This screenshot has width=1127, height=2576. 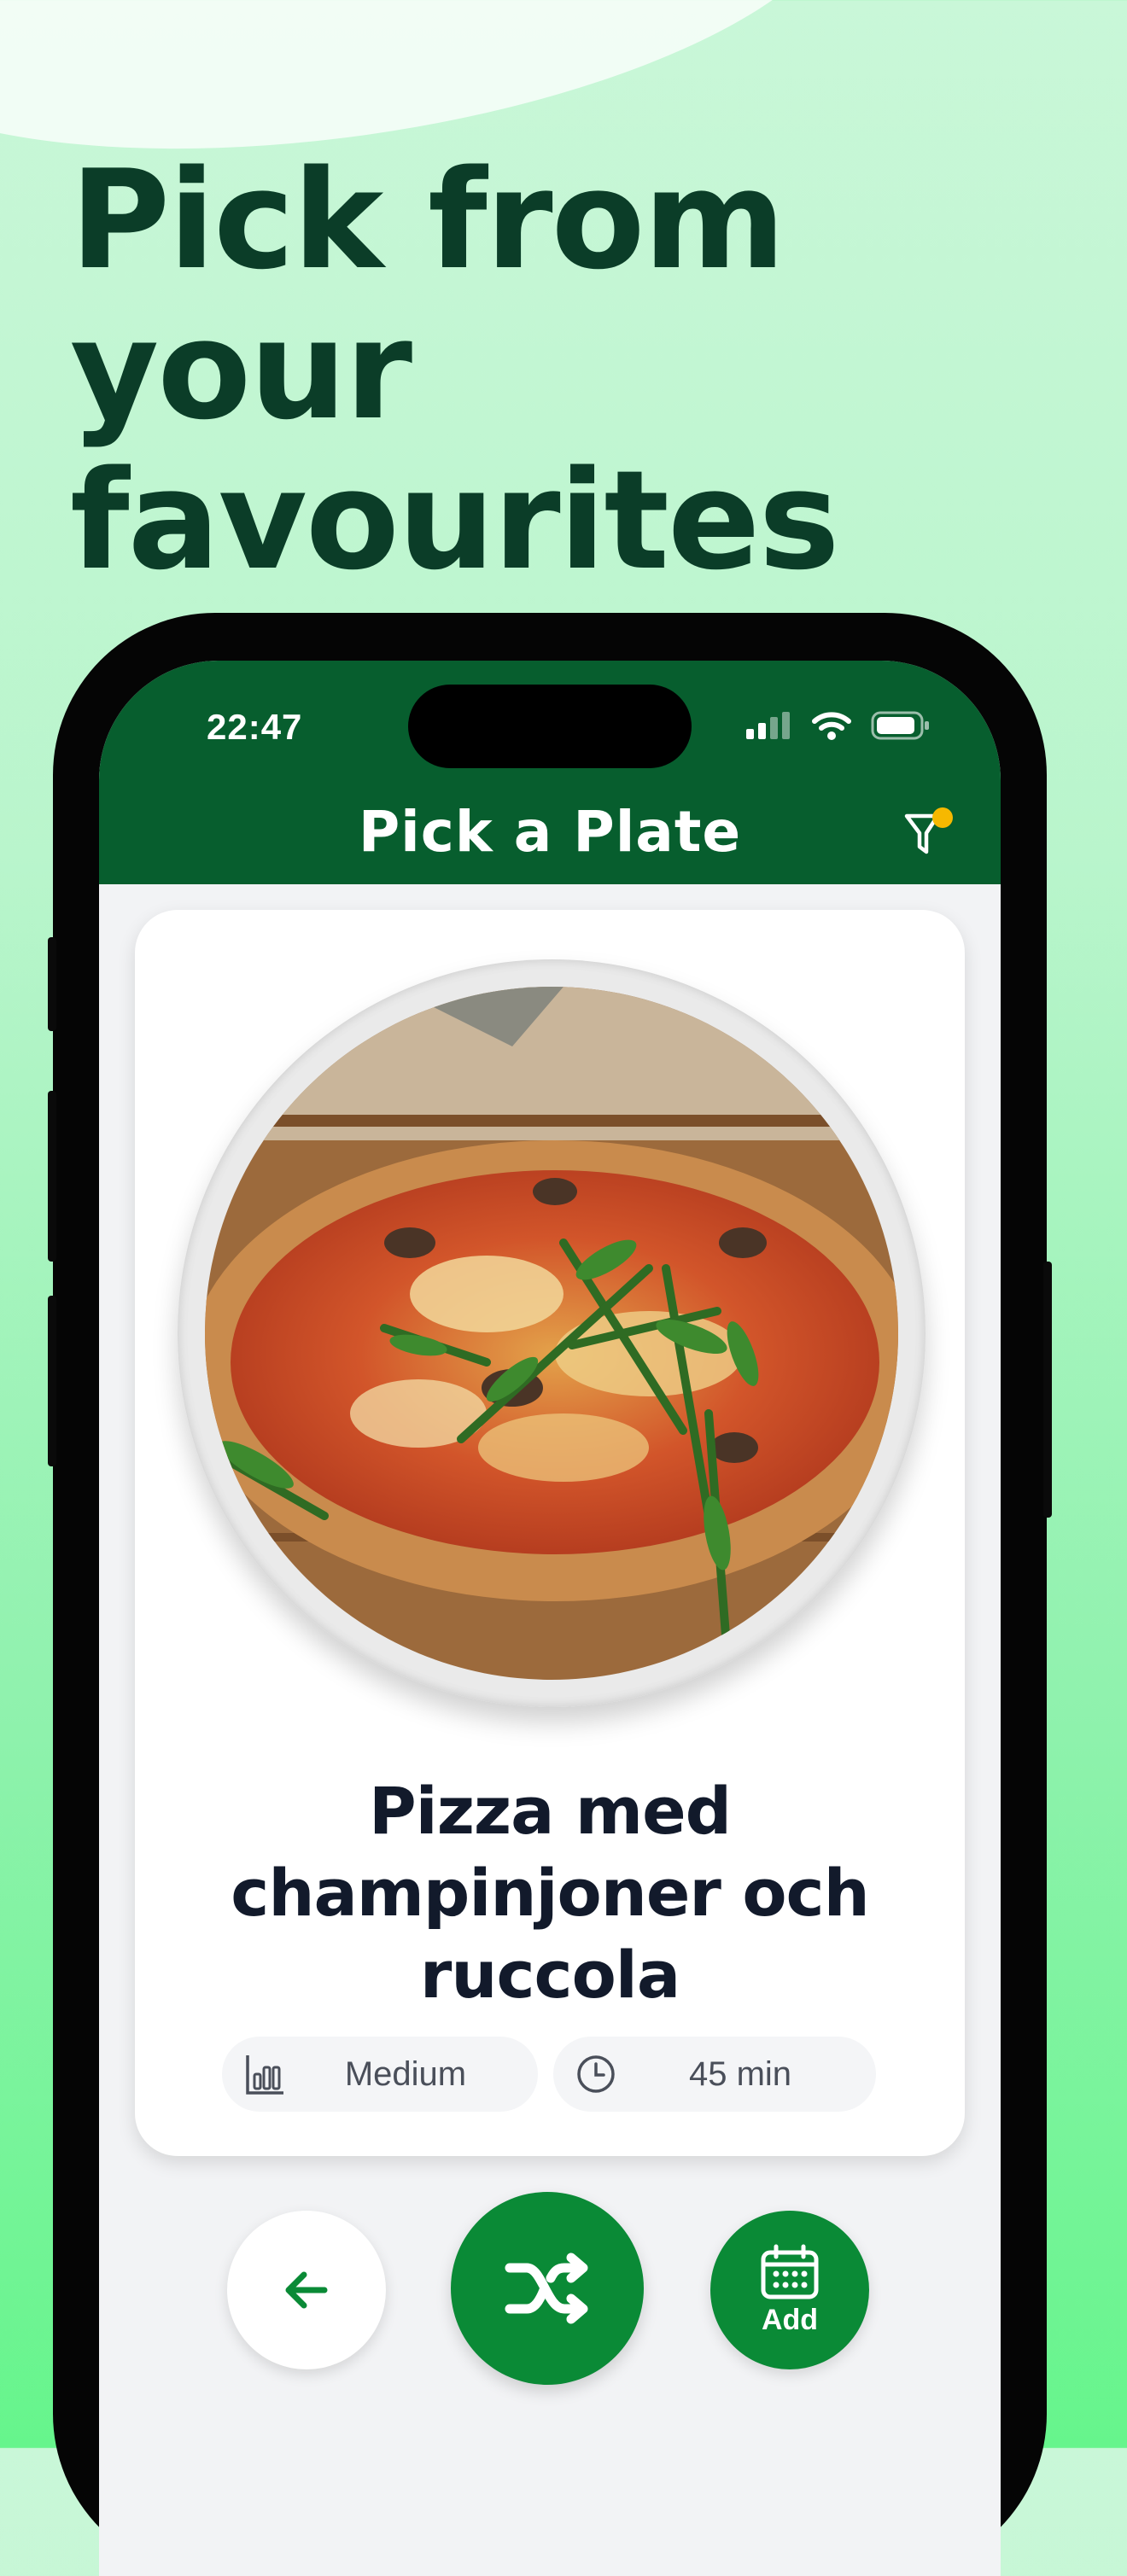 What do you see at coordinates (768, 725) in the screenshot?
I see `cellular-signal-icon` at bounding box center [768, 725].